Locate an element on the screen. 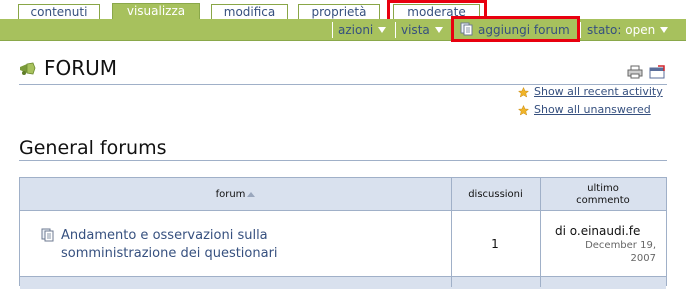 This screenshot has height=289, width=686. azioni-menu: azioni is located at coordinates (362, 30).